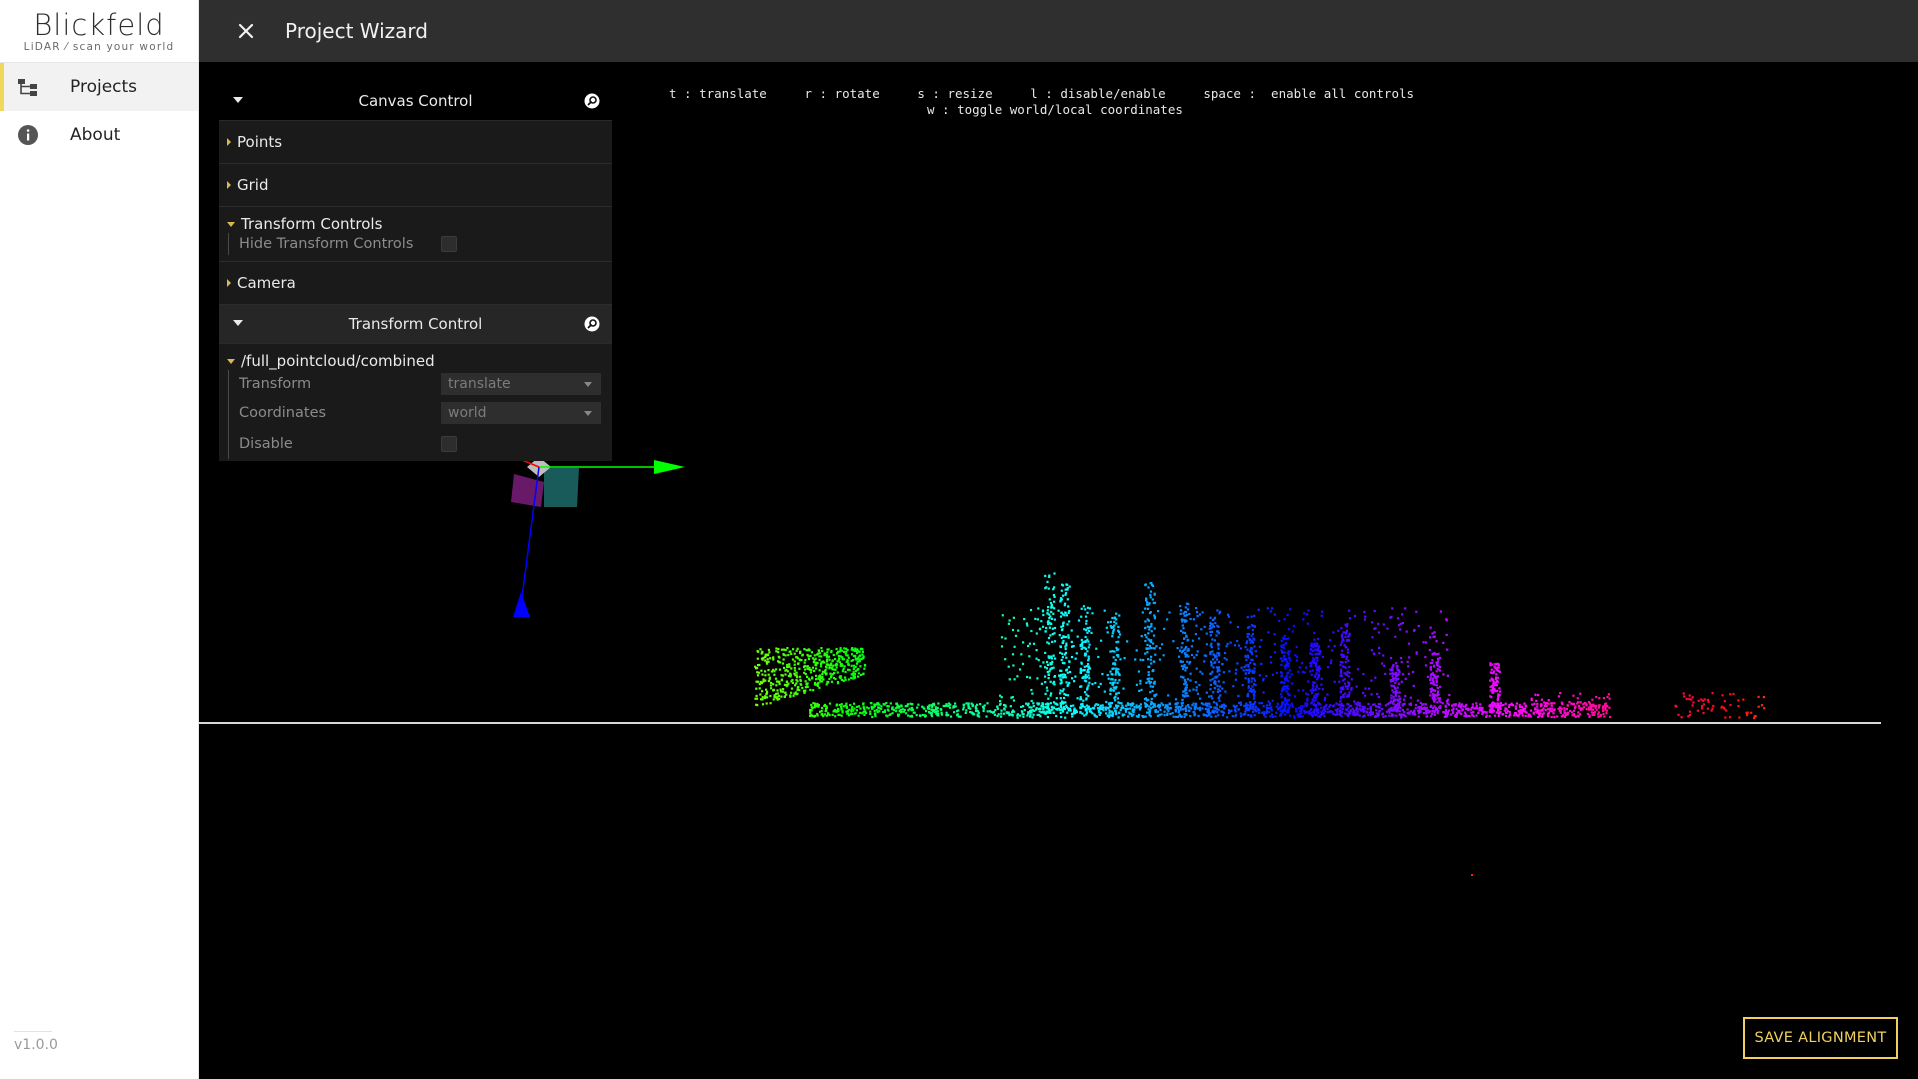  Describe the element at coordinates (253, 185) in the screenshot. I see `folder-label: Grid` at that location.